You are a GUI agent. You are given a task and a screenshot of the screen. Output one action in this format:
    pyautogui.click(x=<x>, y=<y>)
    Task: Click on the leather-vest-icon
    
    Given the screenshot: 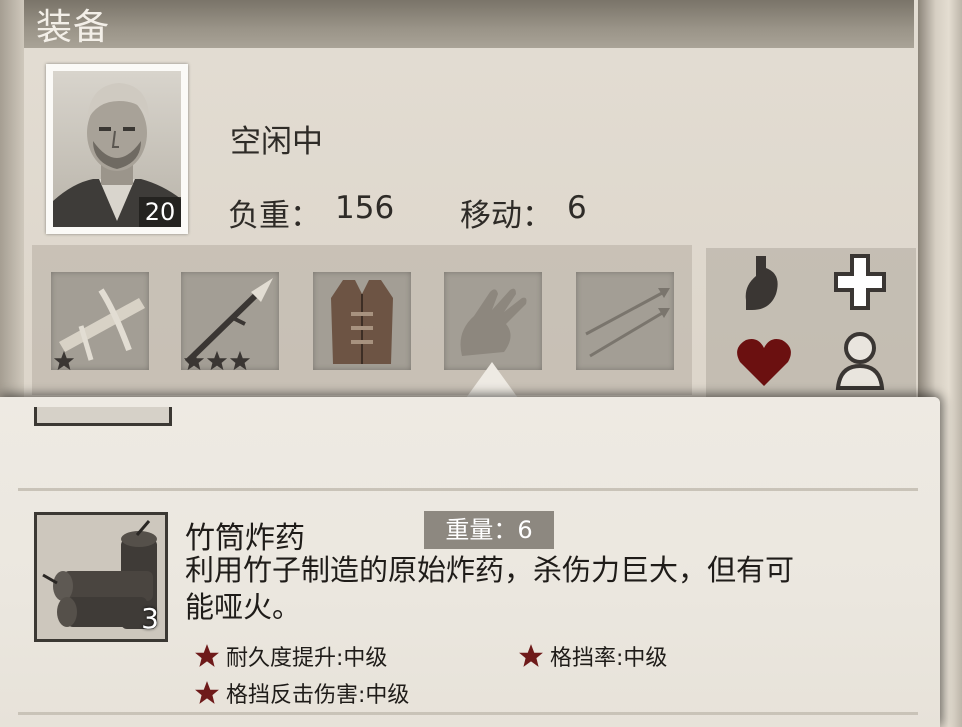 What is the action you would take?
    pyautogui.click(x=362, y=322)
    